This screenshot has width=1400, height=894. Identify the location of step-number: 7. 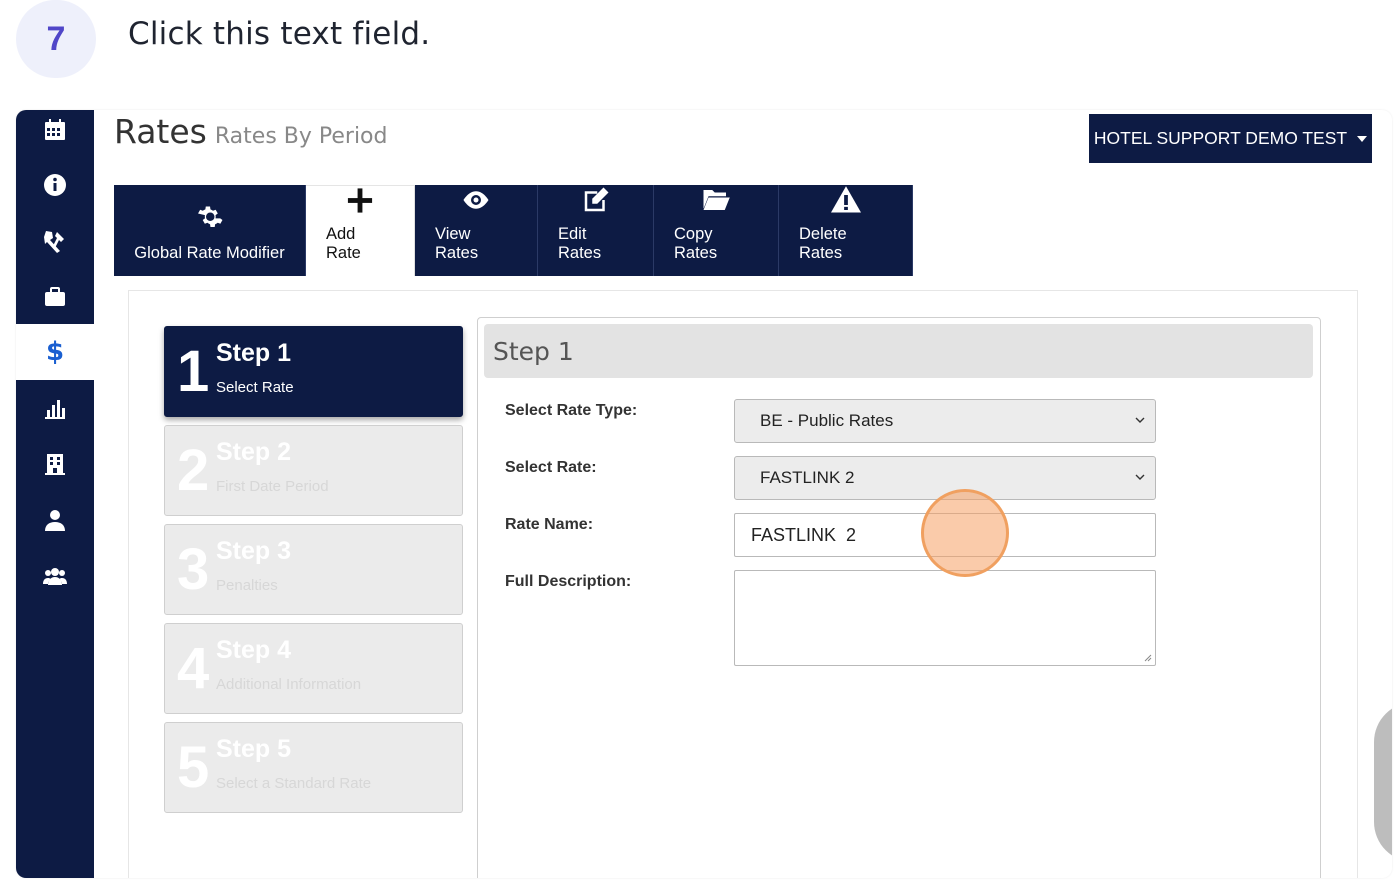
(56, 38).